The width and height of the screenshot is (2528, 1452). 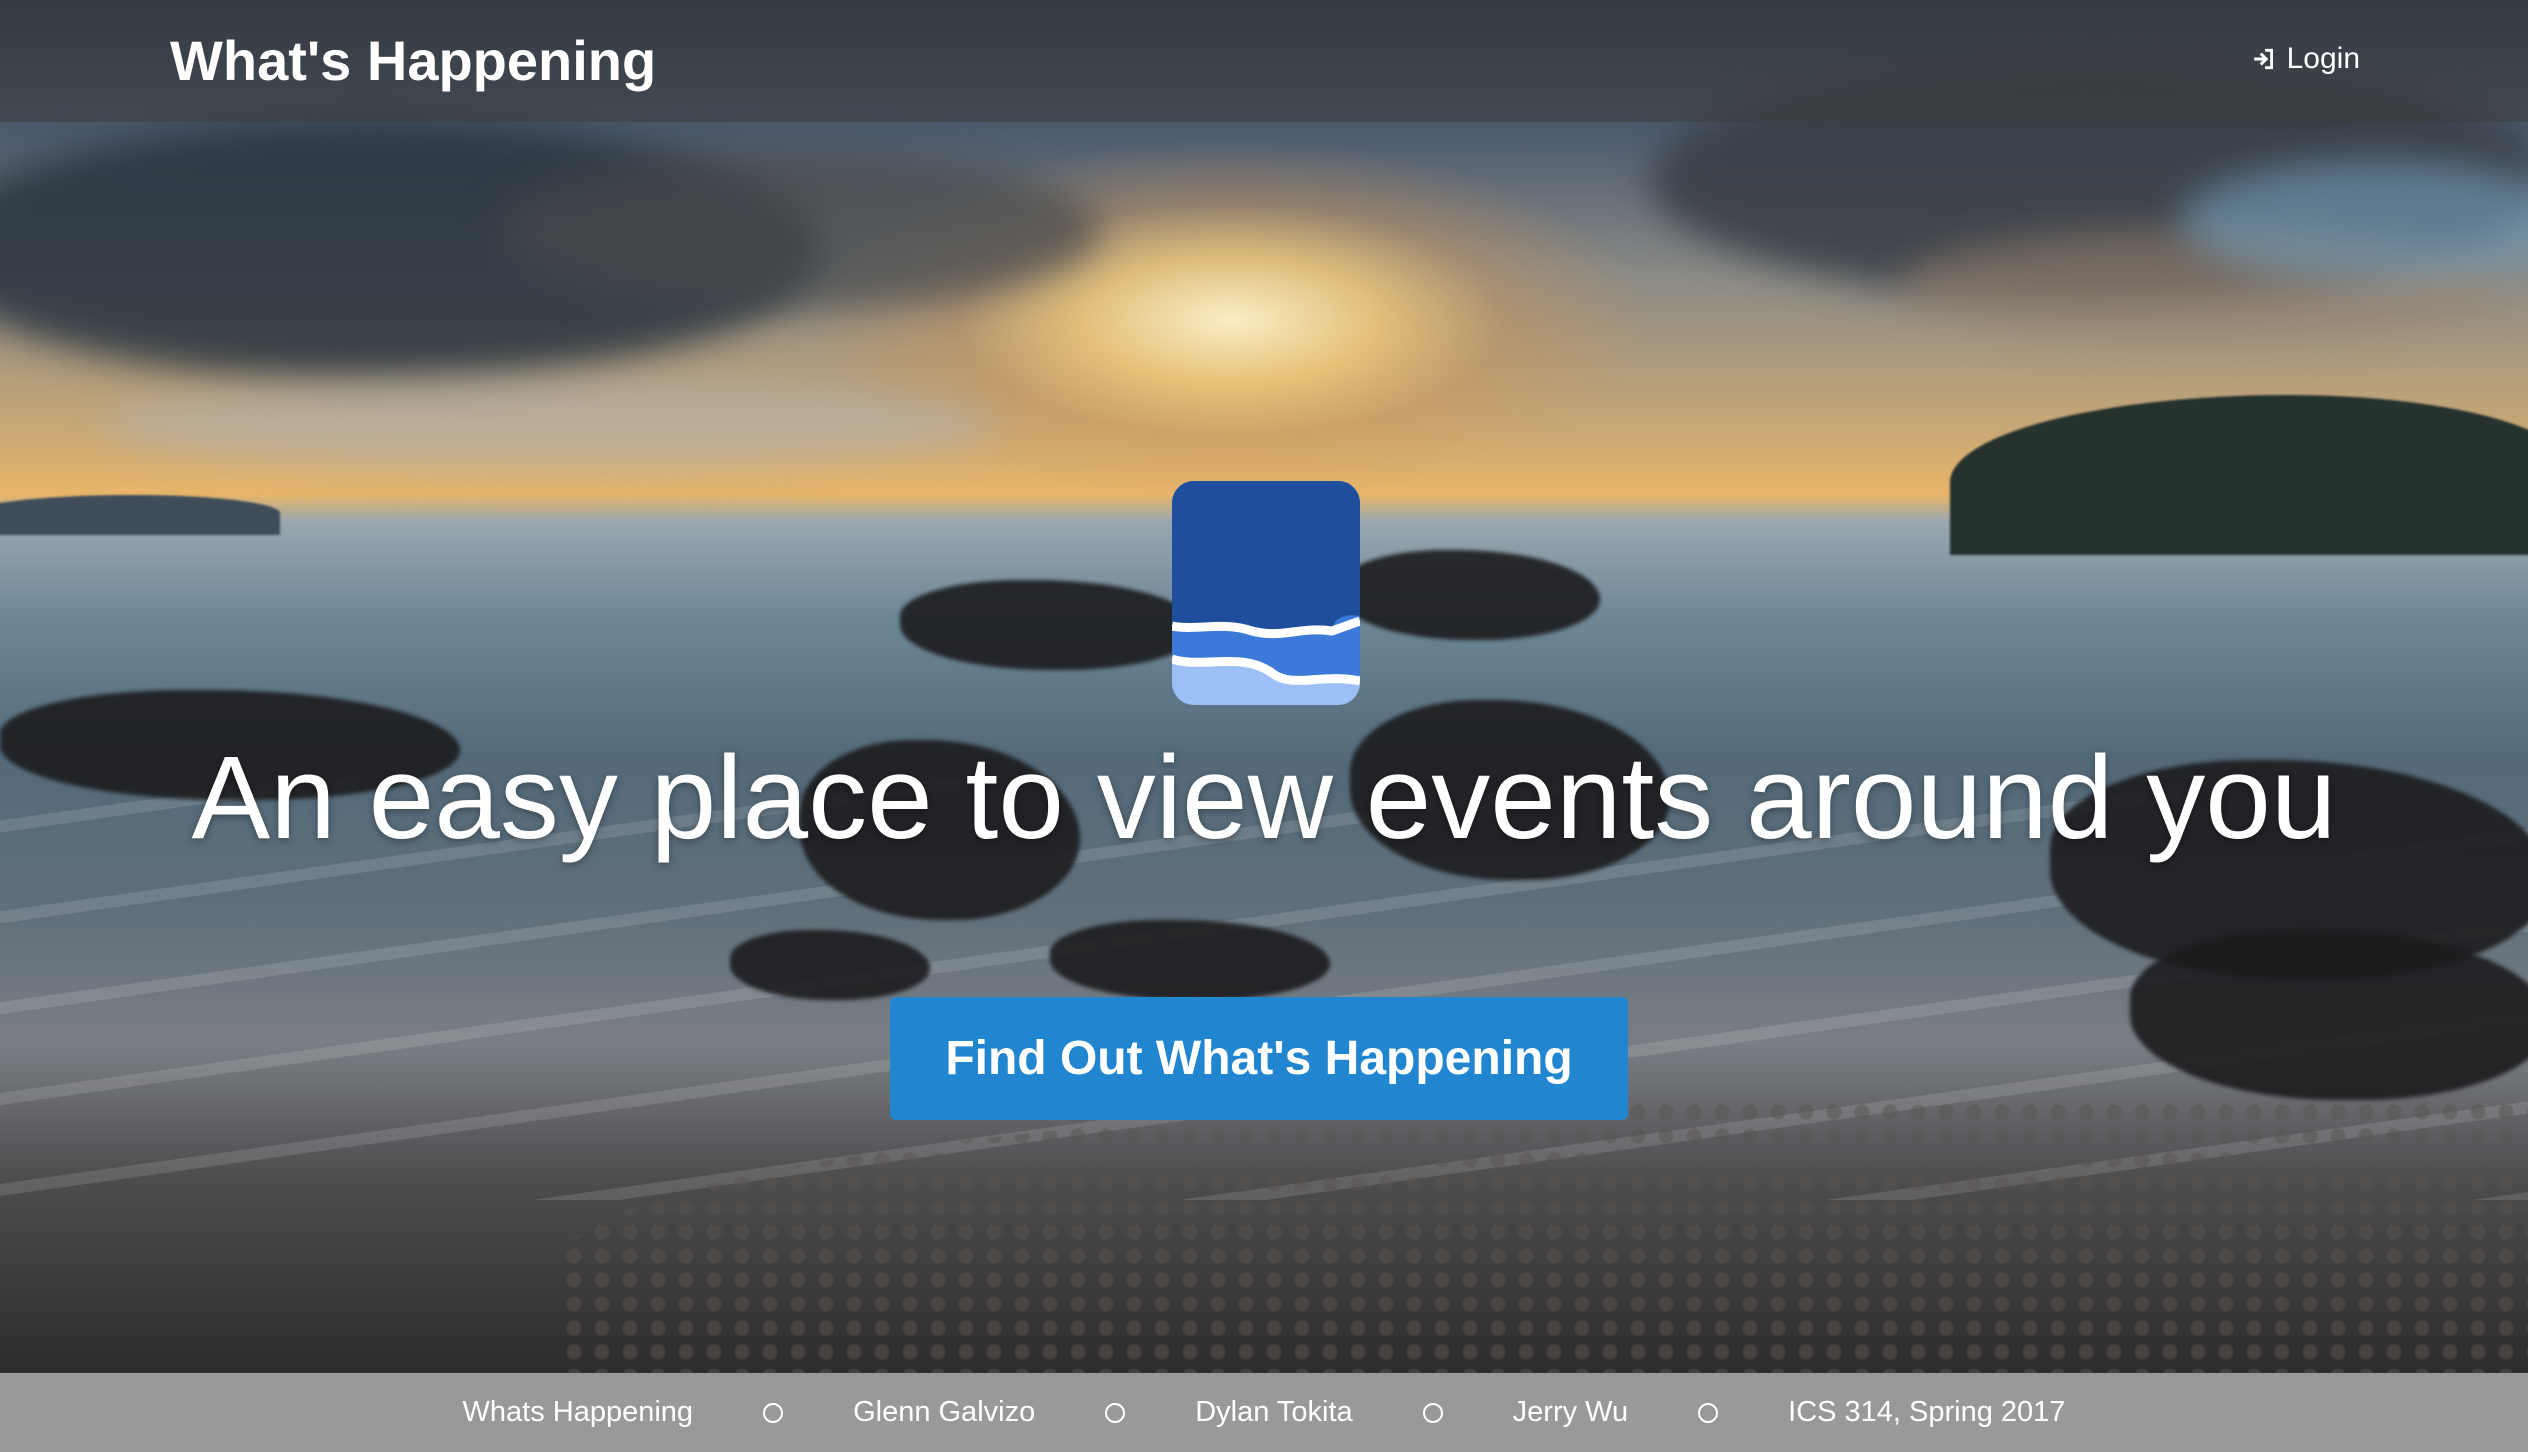 What do you see at coordinates (1266, 593) in the screenshot?
I see `chat-bubble-logo-icon` at bounding box center [1266, 593].